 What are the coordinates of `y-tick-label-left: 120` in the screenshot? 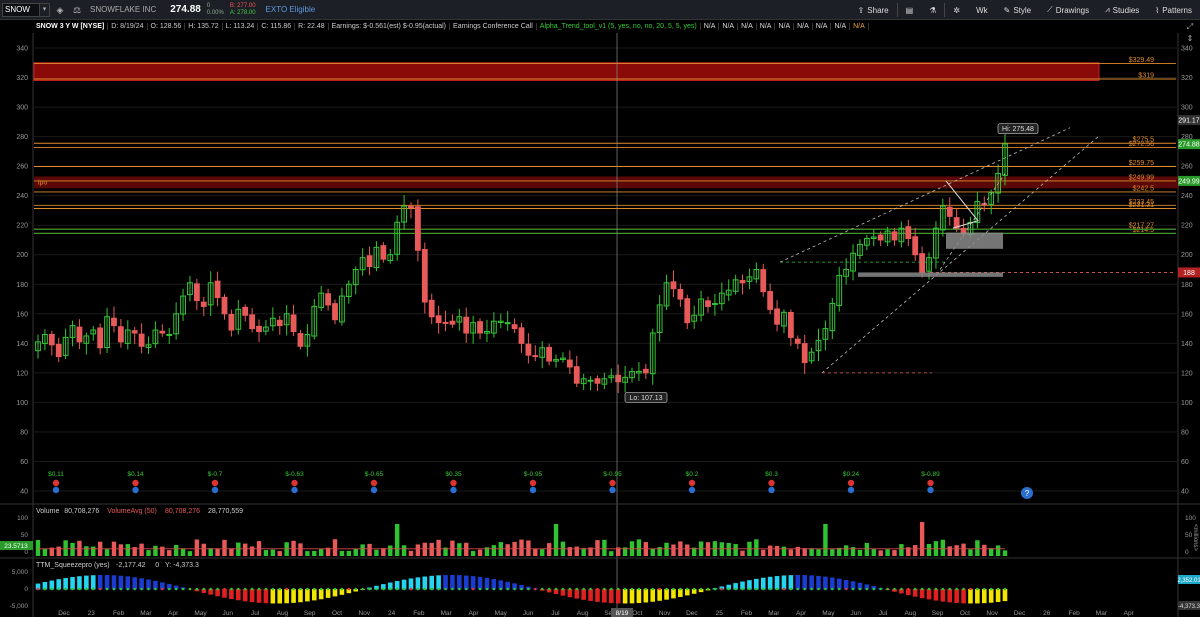 It's located at (22, 373).